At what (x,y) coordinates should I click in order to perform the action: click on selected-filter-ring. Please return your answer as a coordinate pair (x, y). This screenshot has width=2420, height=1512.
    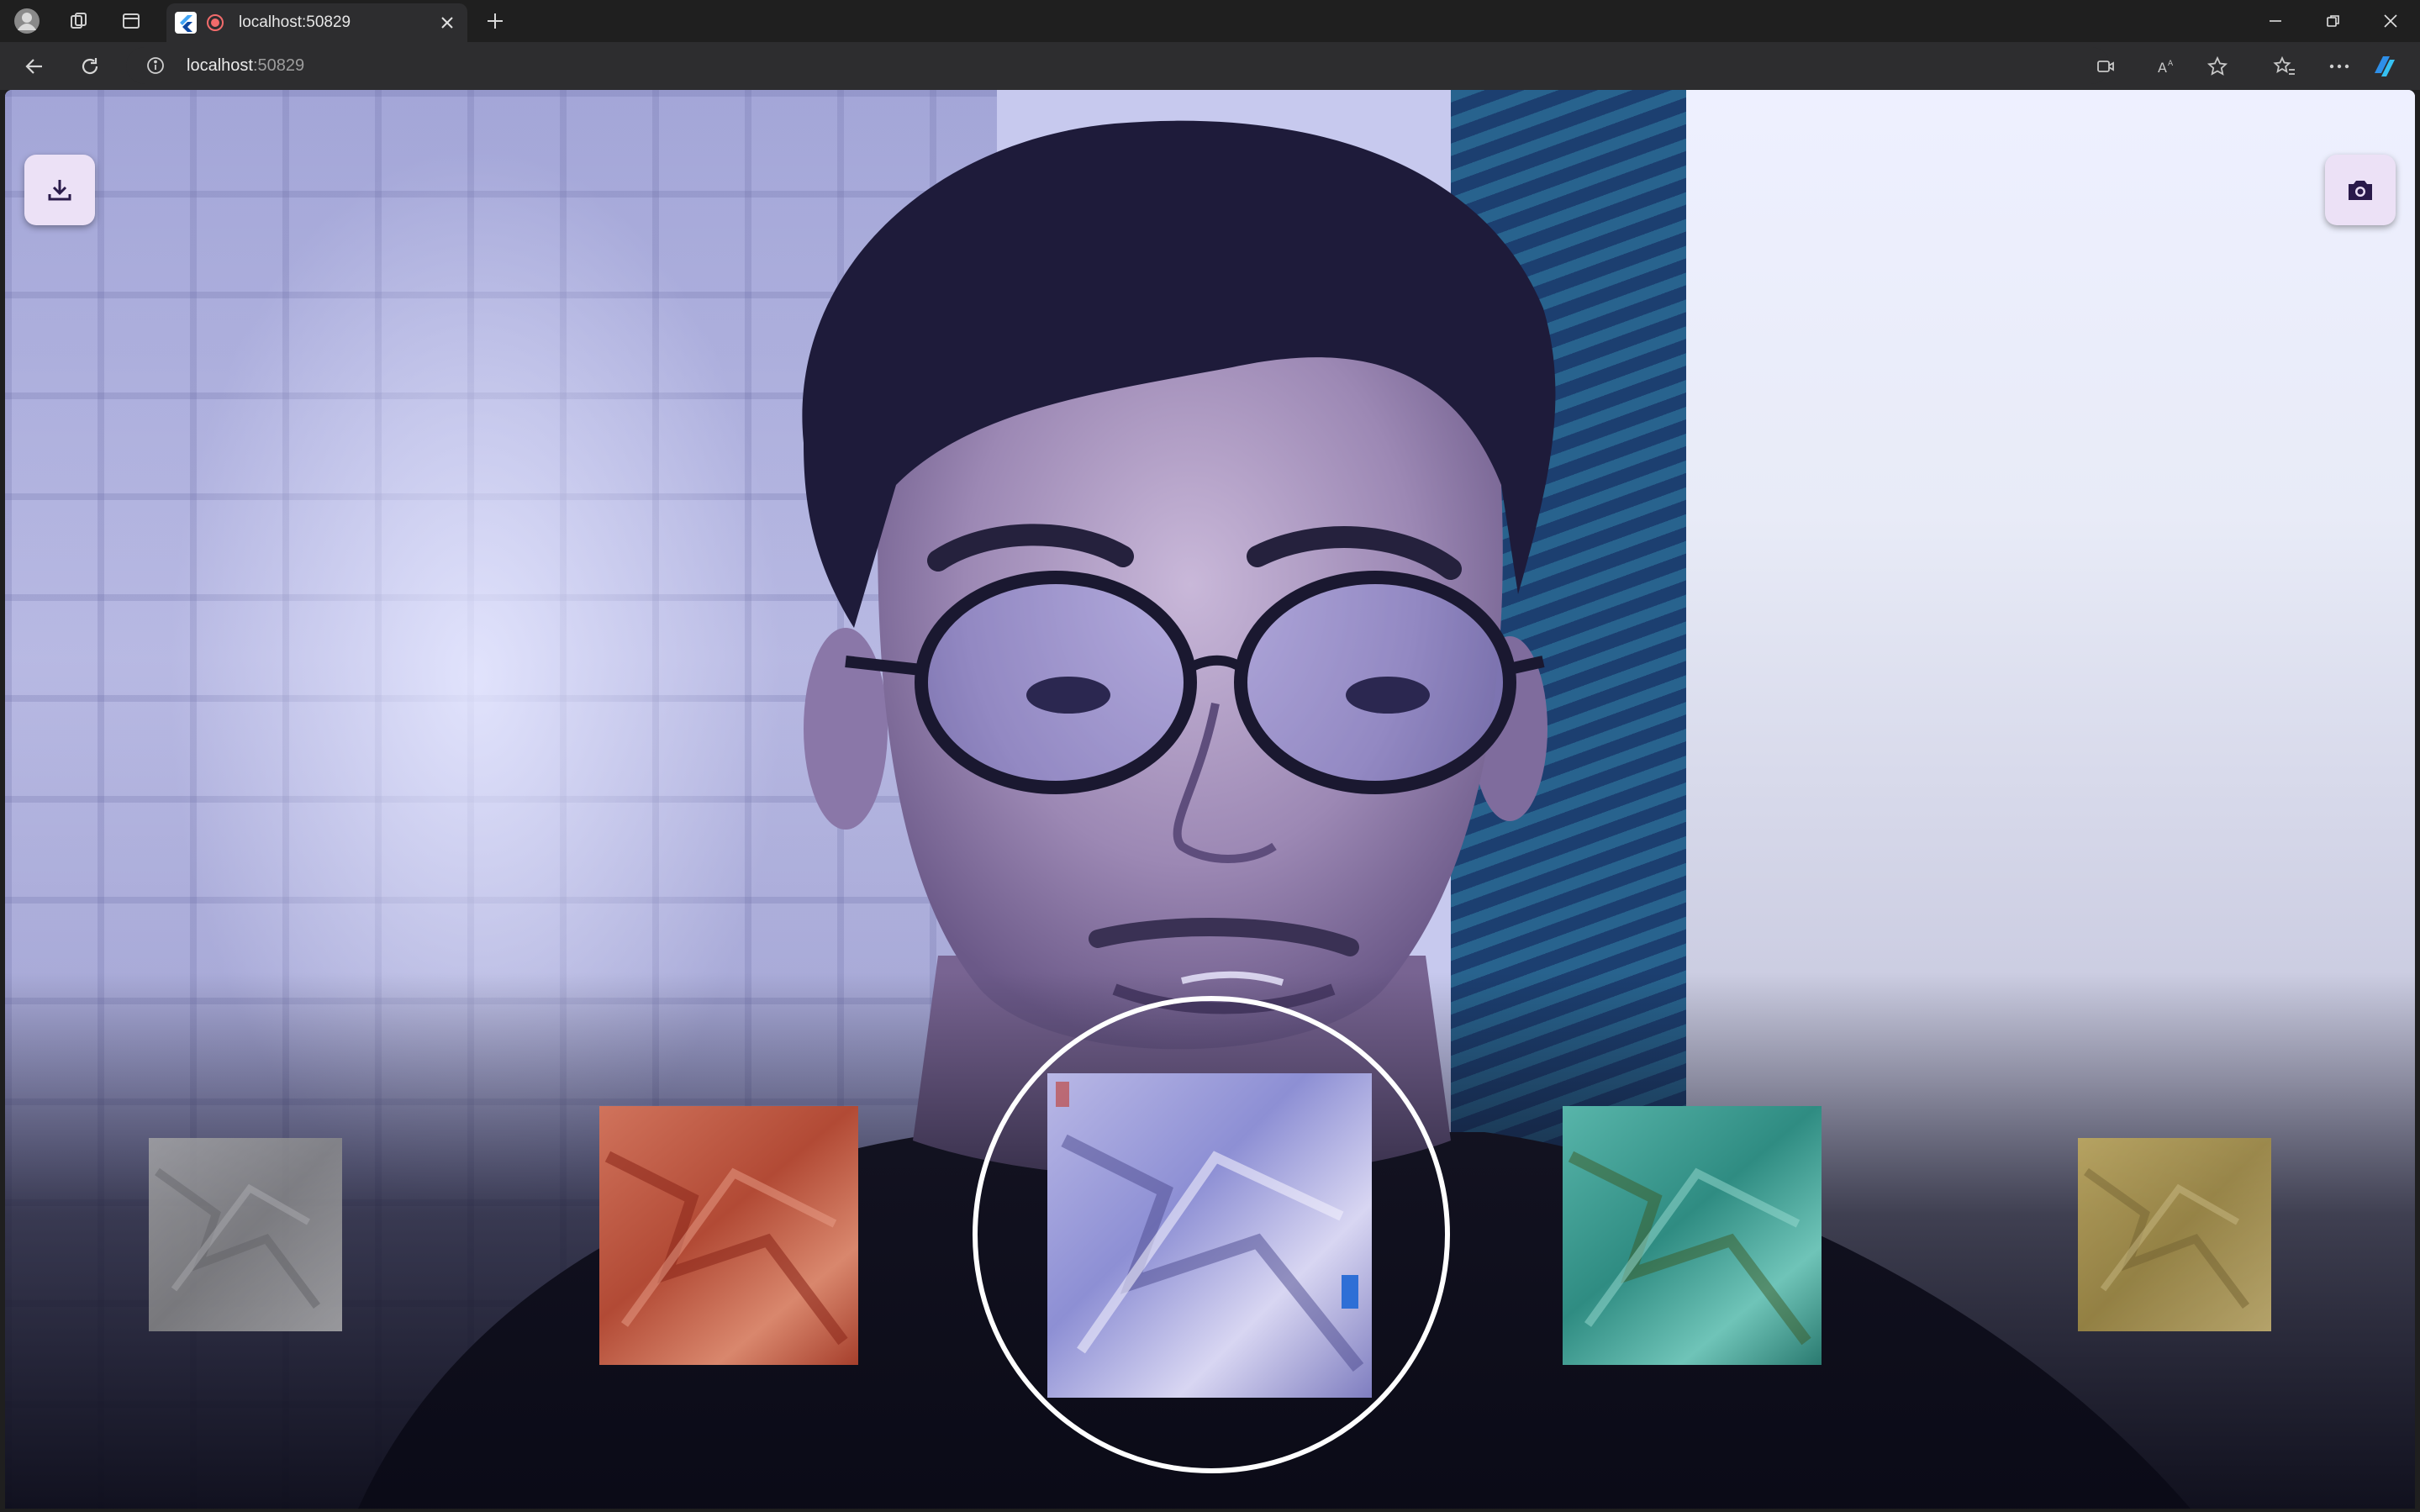
    Looking at the image, I should click on (1211, 1234).